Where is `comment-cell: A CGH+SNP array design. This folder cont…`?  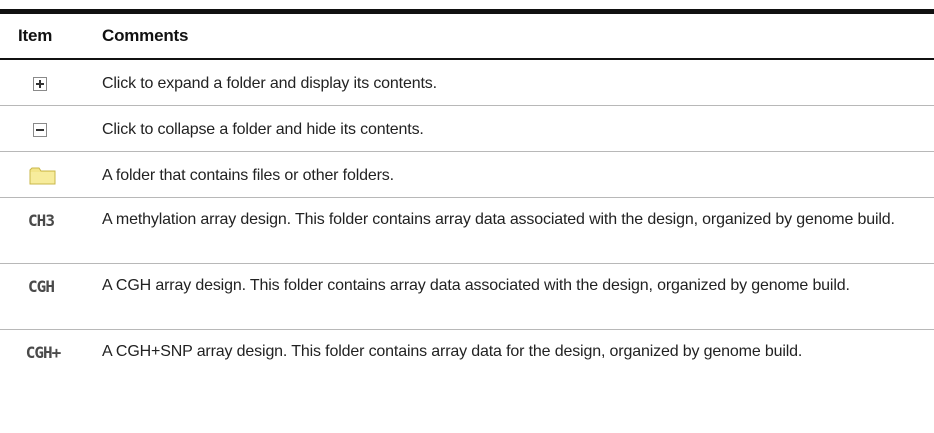
comment-cell: A CGH+SNP array design. This folder cont… is located at coordinates (452, 351).